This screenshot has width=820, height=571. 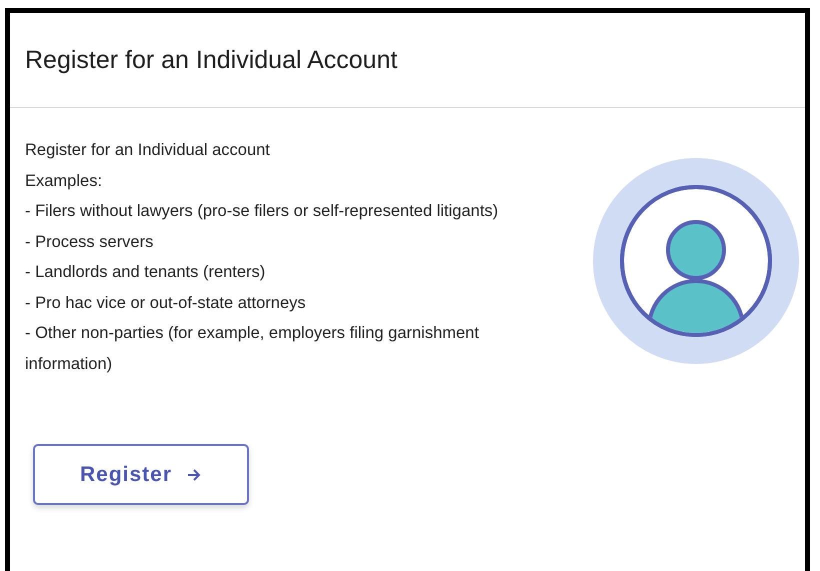 What do you see at coordinates (166, 303) in the screenshot?
I see `example-item: - Pro hac vice or out-of-state attorneys` at bounding box center [166, 303].